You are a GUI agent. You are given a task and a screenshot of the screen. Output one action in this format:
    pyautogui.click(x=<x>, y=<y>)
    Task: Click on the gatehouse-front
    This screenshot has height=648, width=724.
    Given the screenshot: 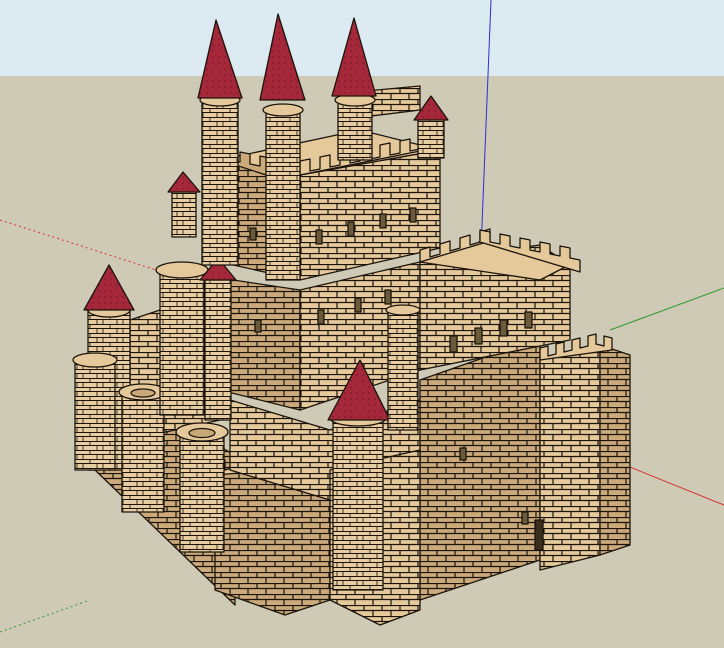 What is the action you would take?
    pyautogui.click(x=480, y=469)
    